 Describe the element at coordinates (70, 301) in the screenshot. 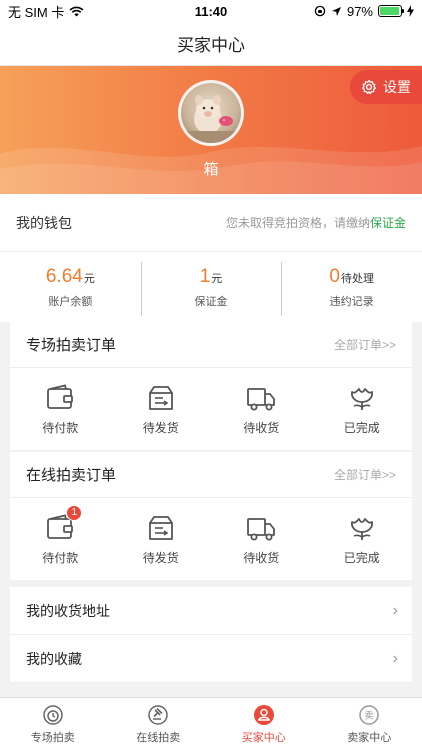

I see `stat-label: 账户余额` at that location.